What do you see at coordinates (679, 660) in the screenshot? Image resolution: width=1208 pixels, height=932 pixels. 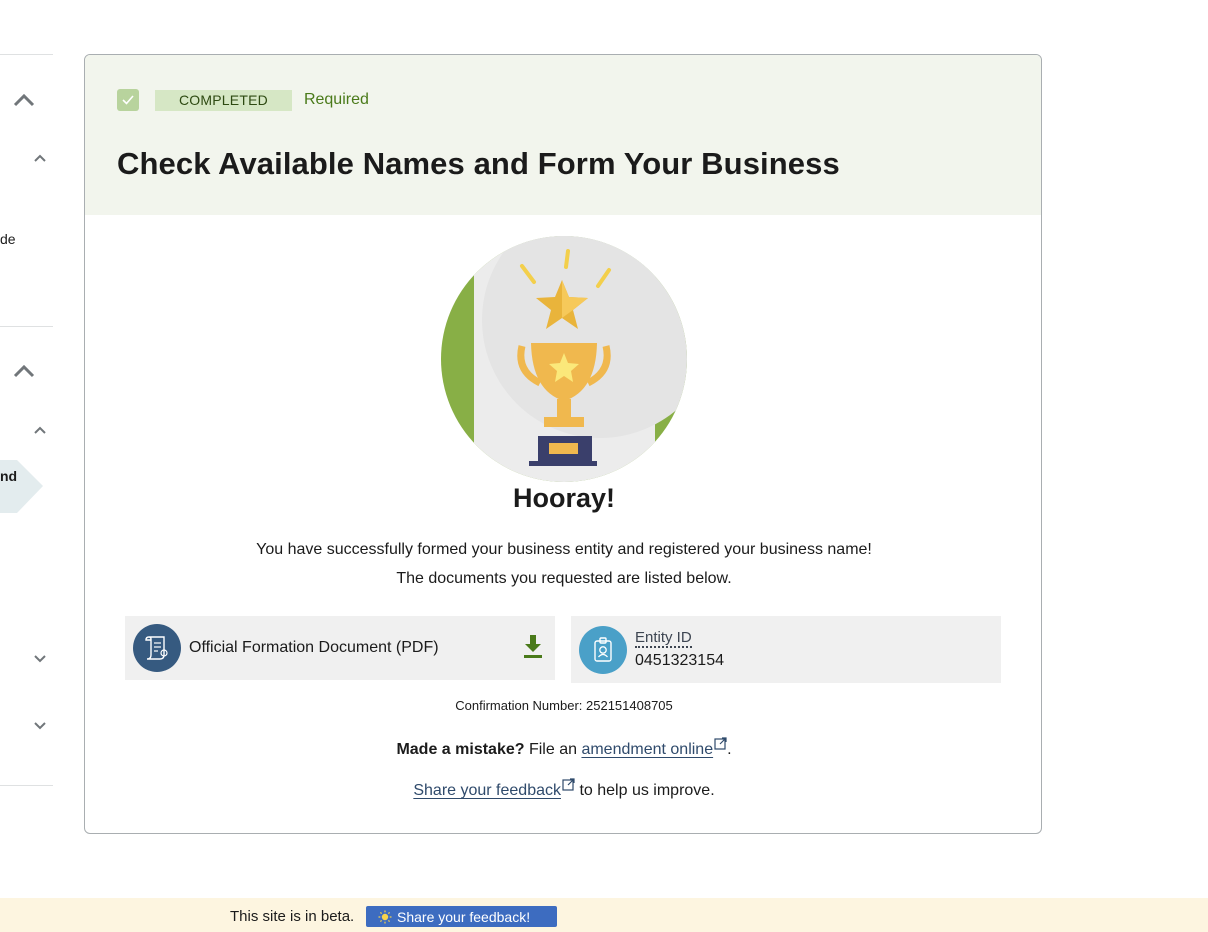 I see `entity-id-value: 0451323154` at bounding box center [679, 660].